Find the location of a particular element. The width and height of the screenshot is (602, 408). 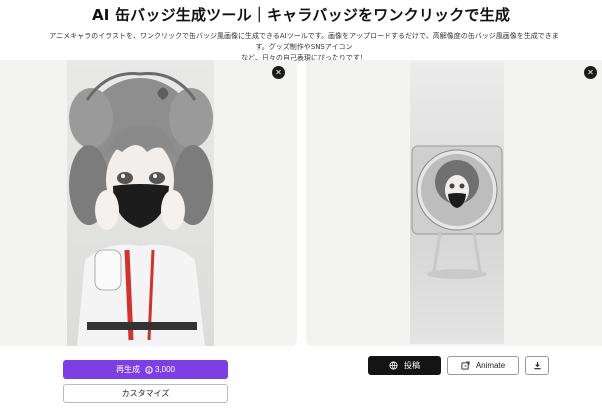

animate-label: Animate is located at coordinates (490, 365).